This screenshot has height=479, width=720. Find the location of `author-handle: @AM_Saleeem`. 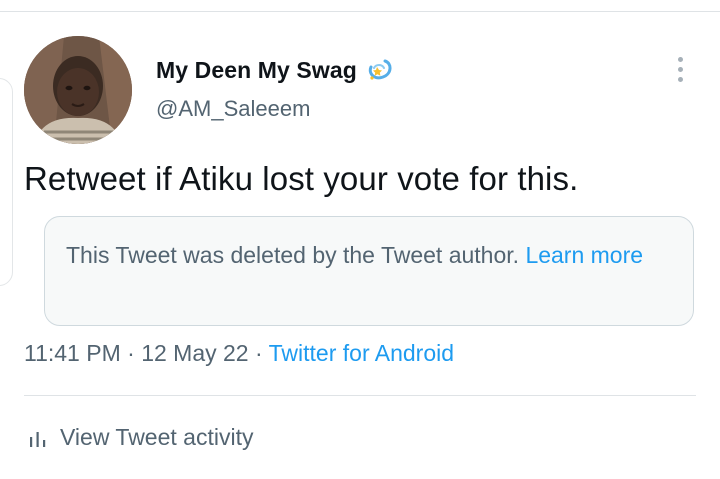

author-handle: @AM_Saleeem is located at coordinates (233, 109).